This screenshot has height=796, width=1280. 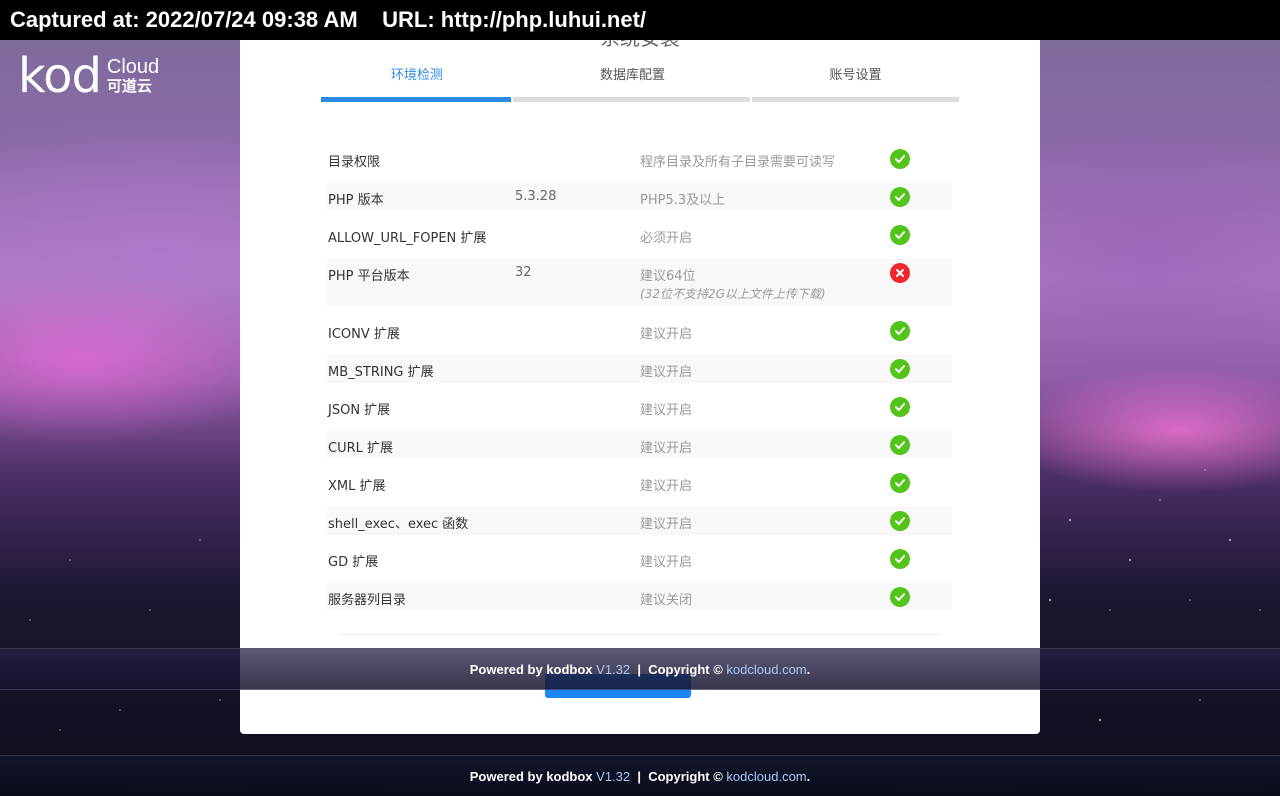 What do you see at coordinates (398, 524) in the screenshot?
I see `check-name: shell_exec、exec 函数` at bounding box center [398, 524].